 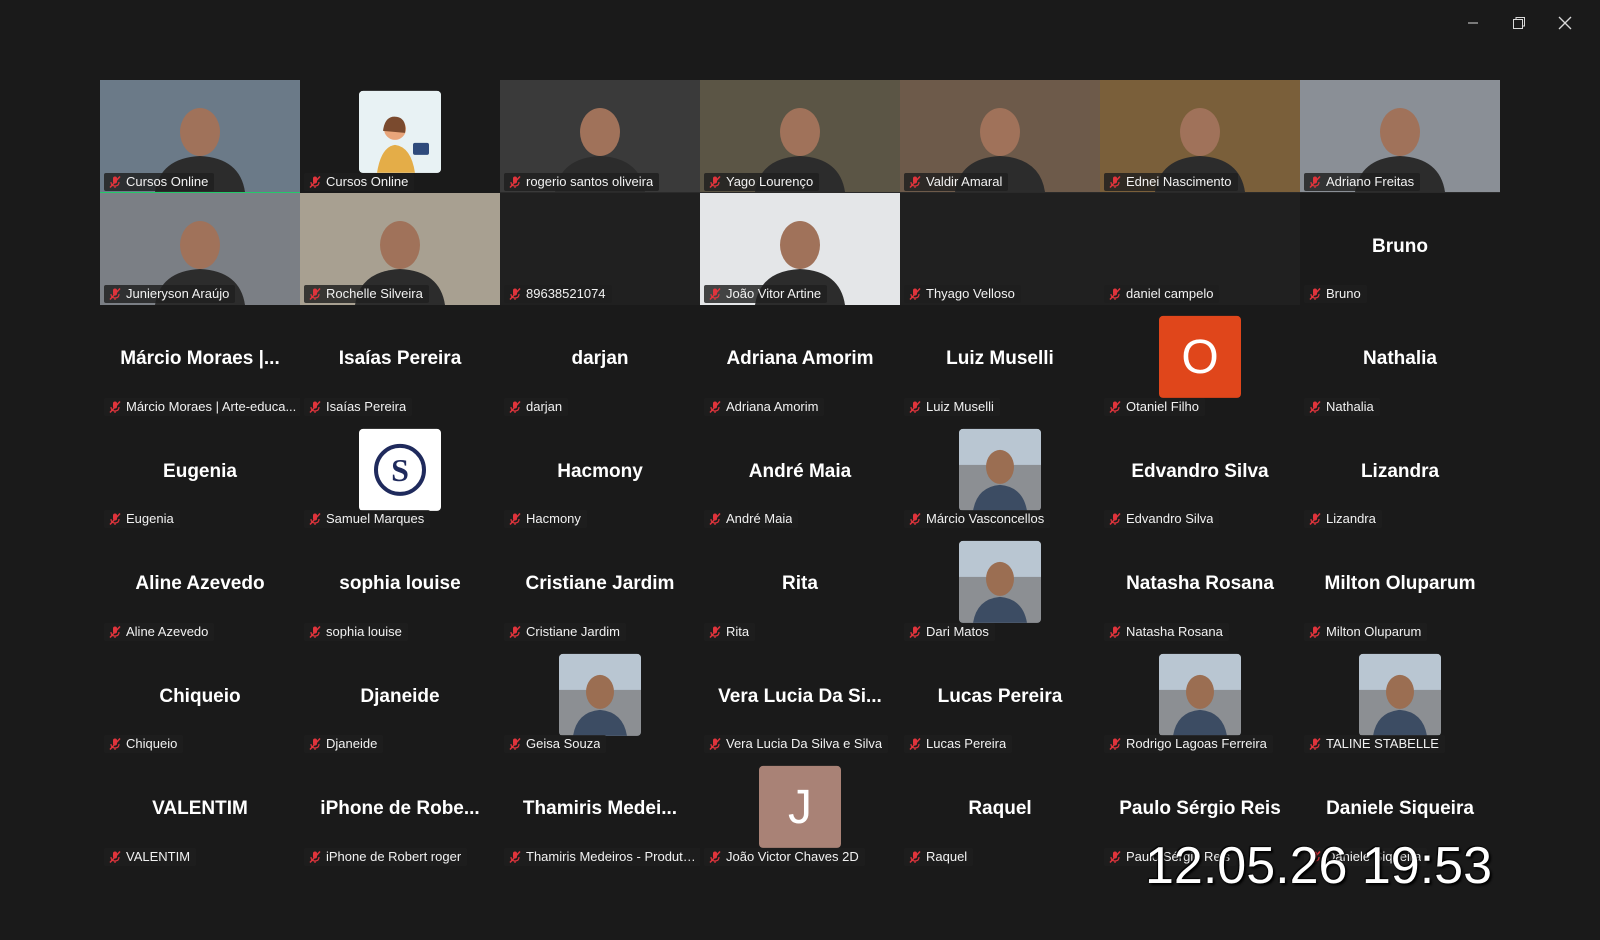 I want to click on participant-tile: Adriano Freitas, so click(x=1400, y=136).